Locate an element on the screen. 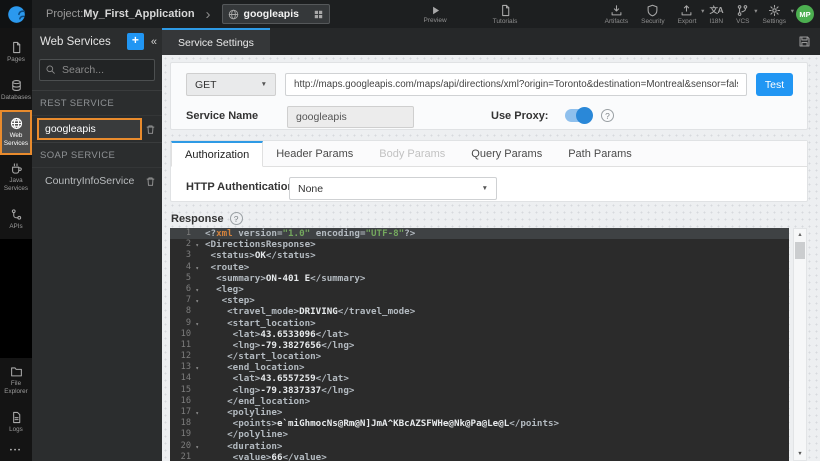 Image resolution: width=820 pixels, height=461 pixels. vcs-icon is located at coordinates (742, 10).